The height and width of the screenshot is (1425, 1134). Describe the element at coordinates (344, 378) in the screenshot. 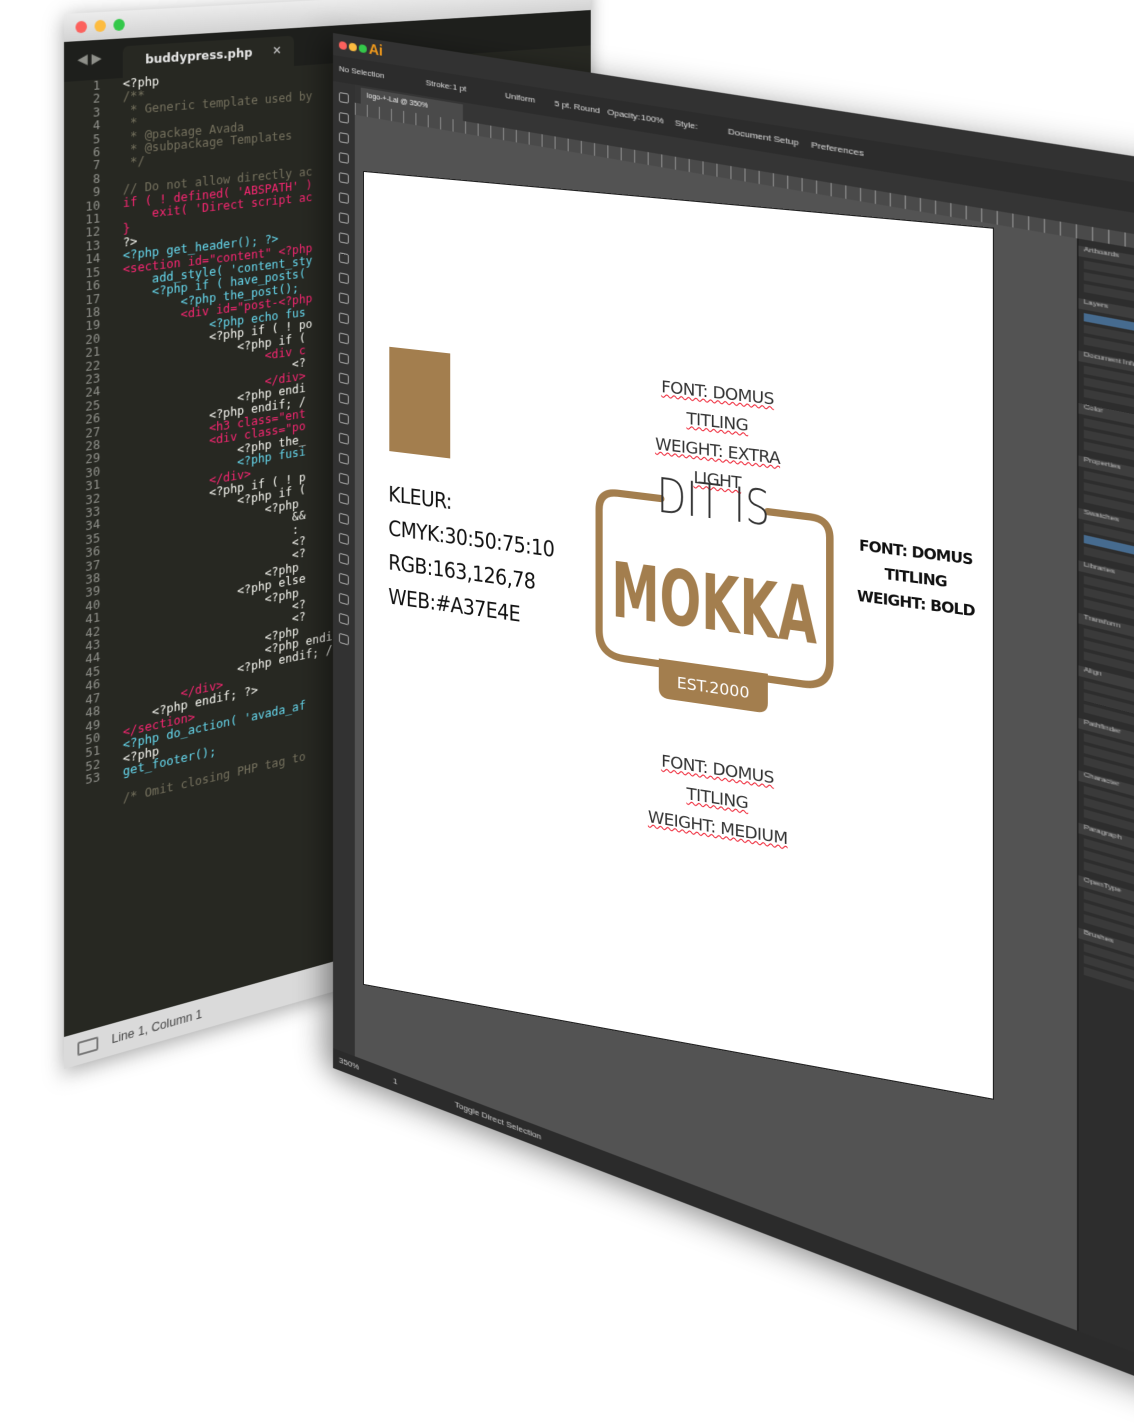

I see `width-tool-icon` at that location.